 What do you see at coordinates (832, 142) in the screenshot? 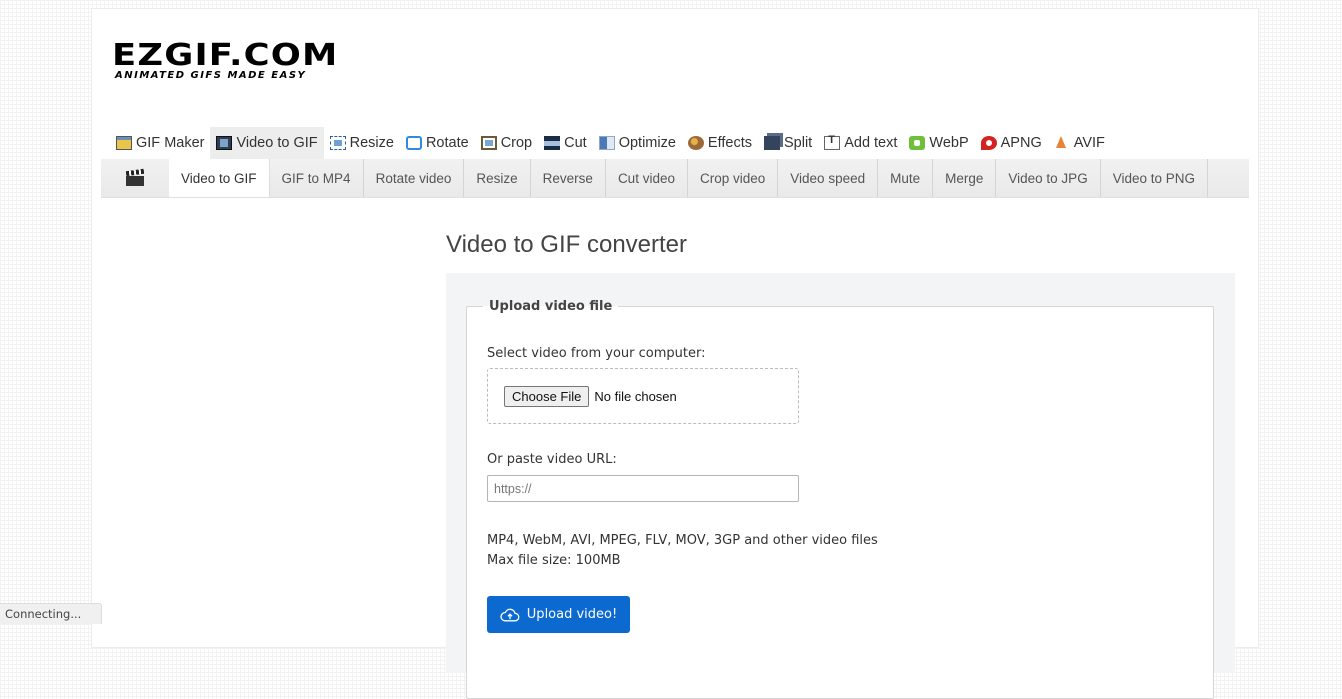
I see `add-text-icon` at bounding box center [832, 142].